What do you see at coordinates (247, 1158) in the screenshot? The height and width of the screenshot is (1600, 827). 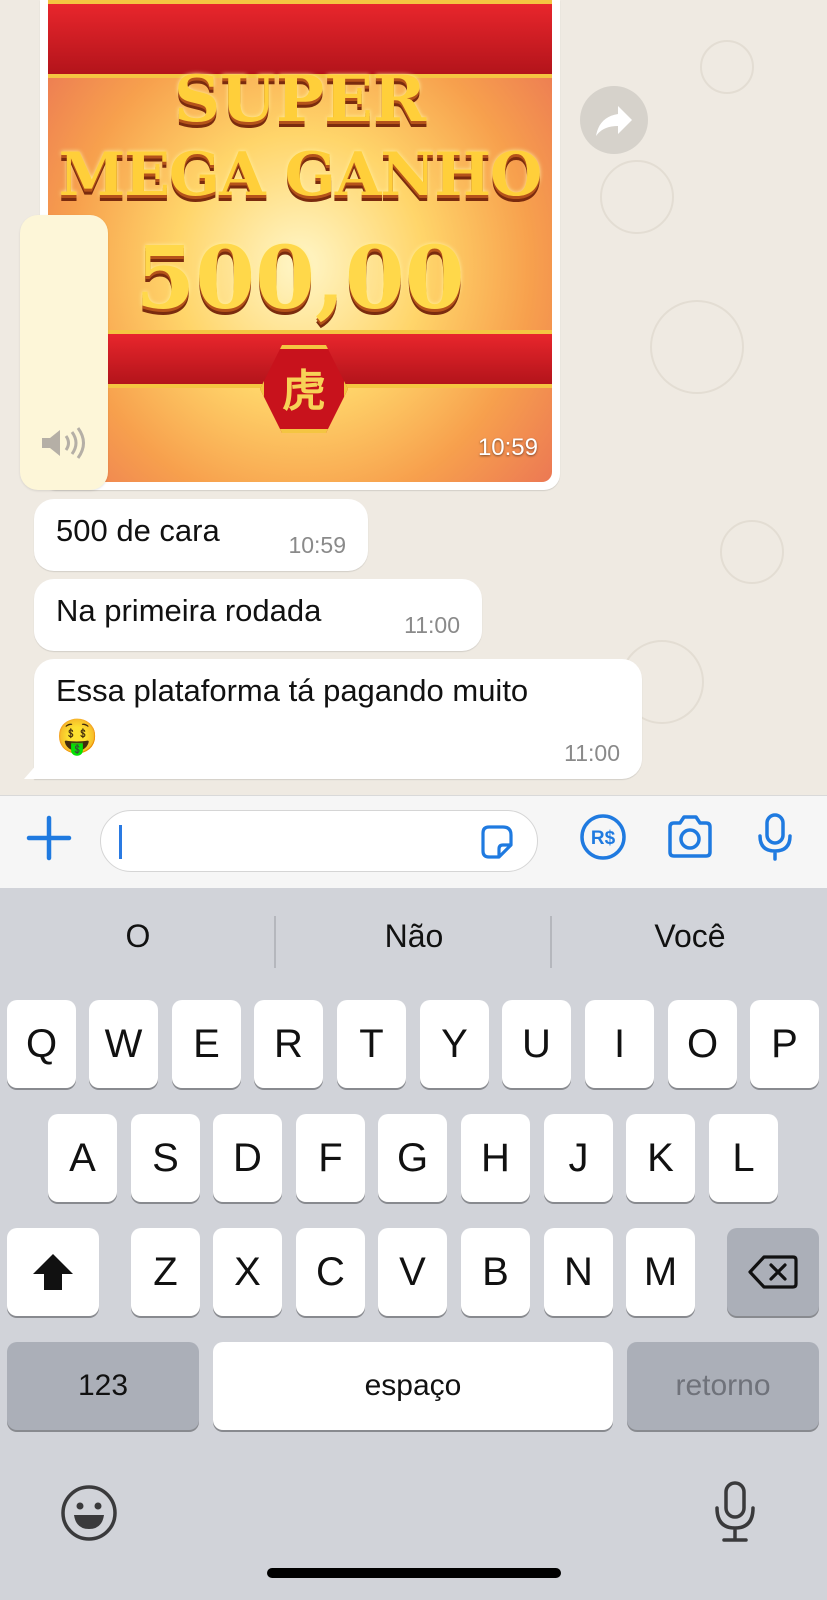 I see `key-d: D` at bounding box center [247, 1158].